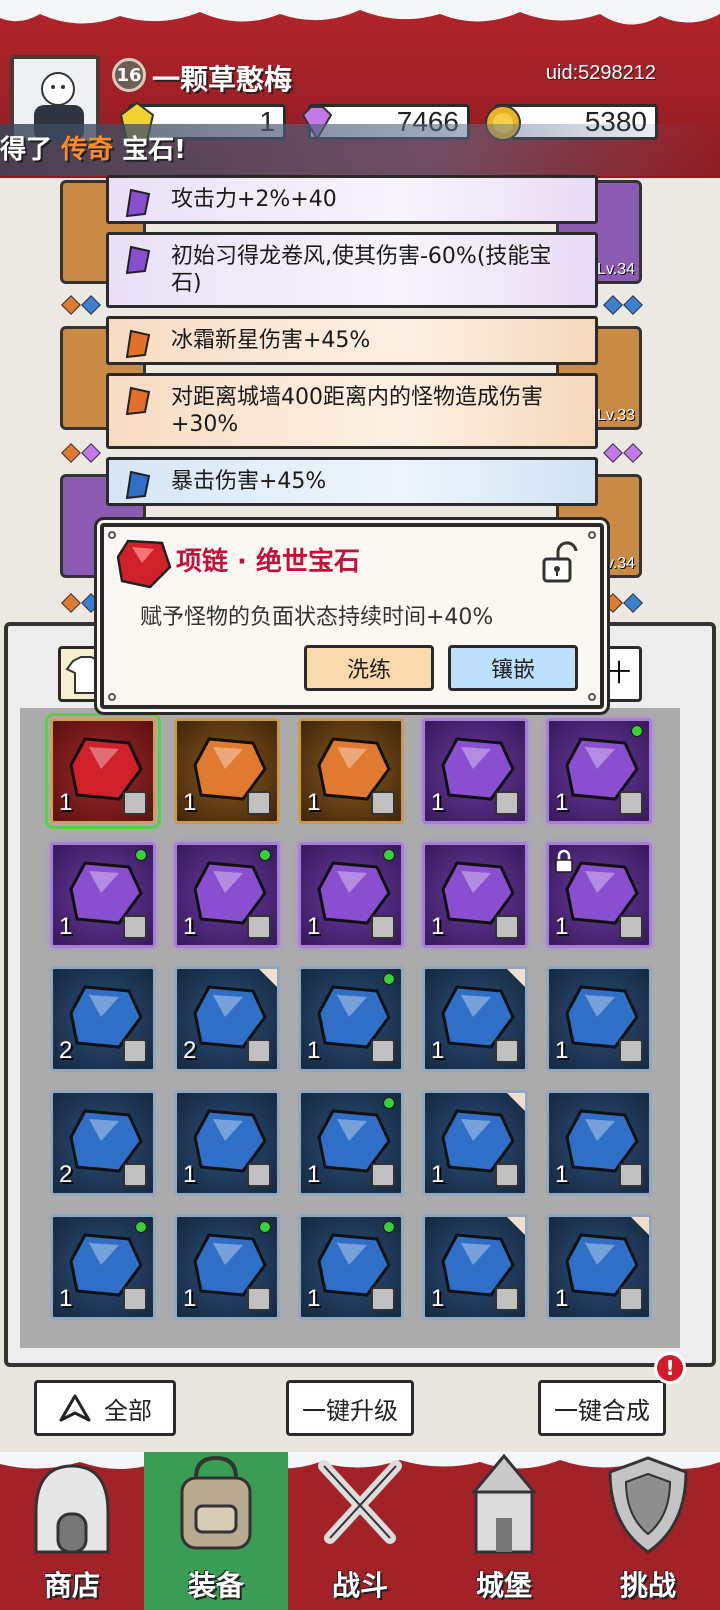 Image resolution: width=720 pixels, height=1610 pixels. Describe the element at coordinates (600, 73) in the screenshot. I see `player-uid: uid:5298212` at that location.